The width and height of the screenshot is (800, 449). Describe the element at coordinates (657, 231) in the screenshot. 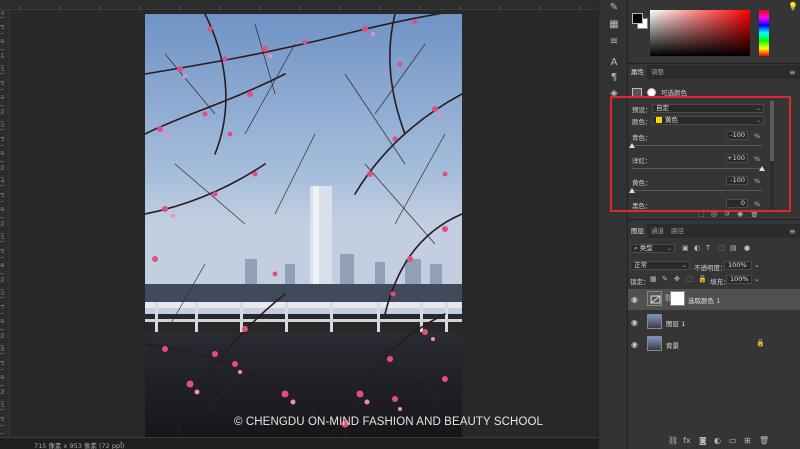

I see `tab-channels: 通道` at that location.